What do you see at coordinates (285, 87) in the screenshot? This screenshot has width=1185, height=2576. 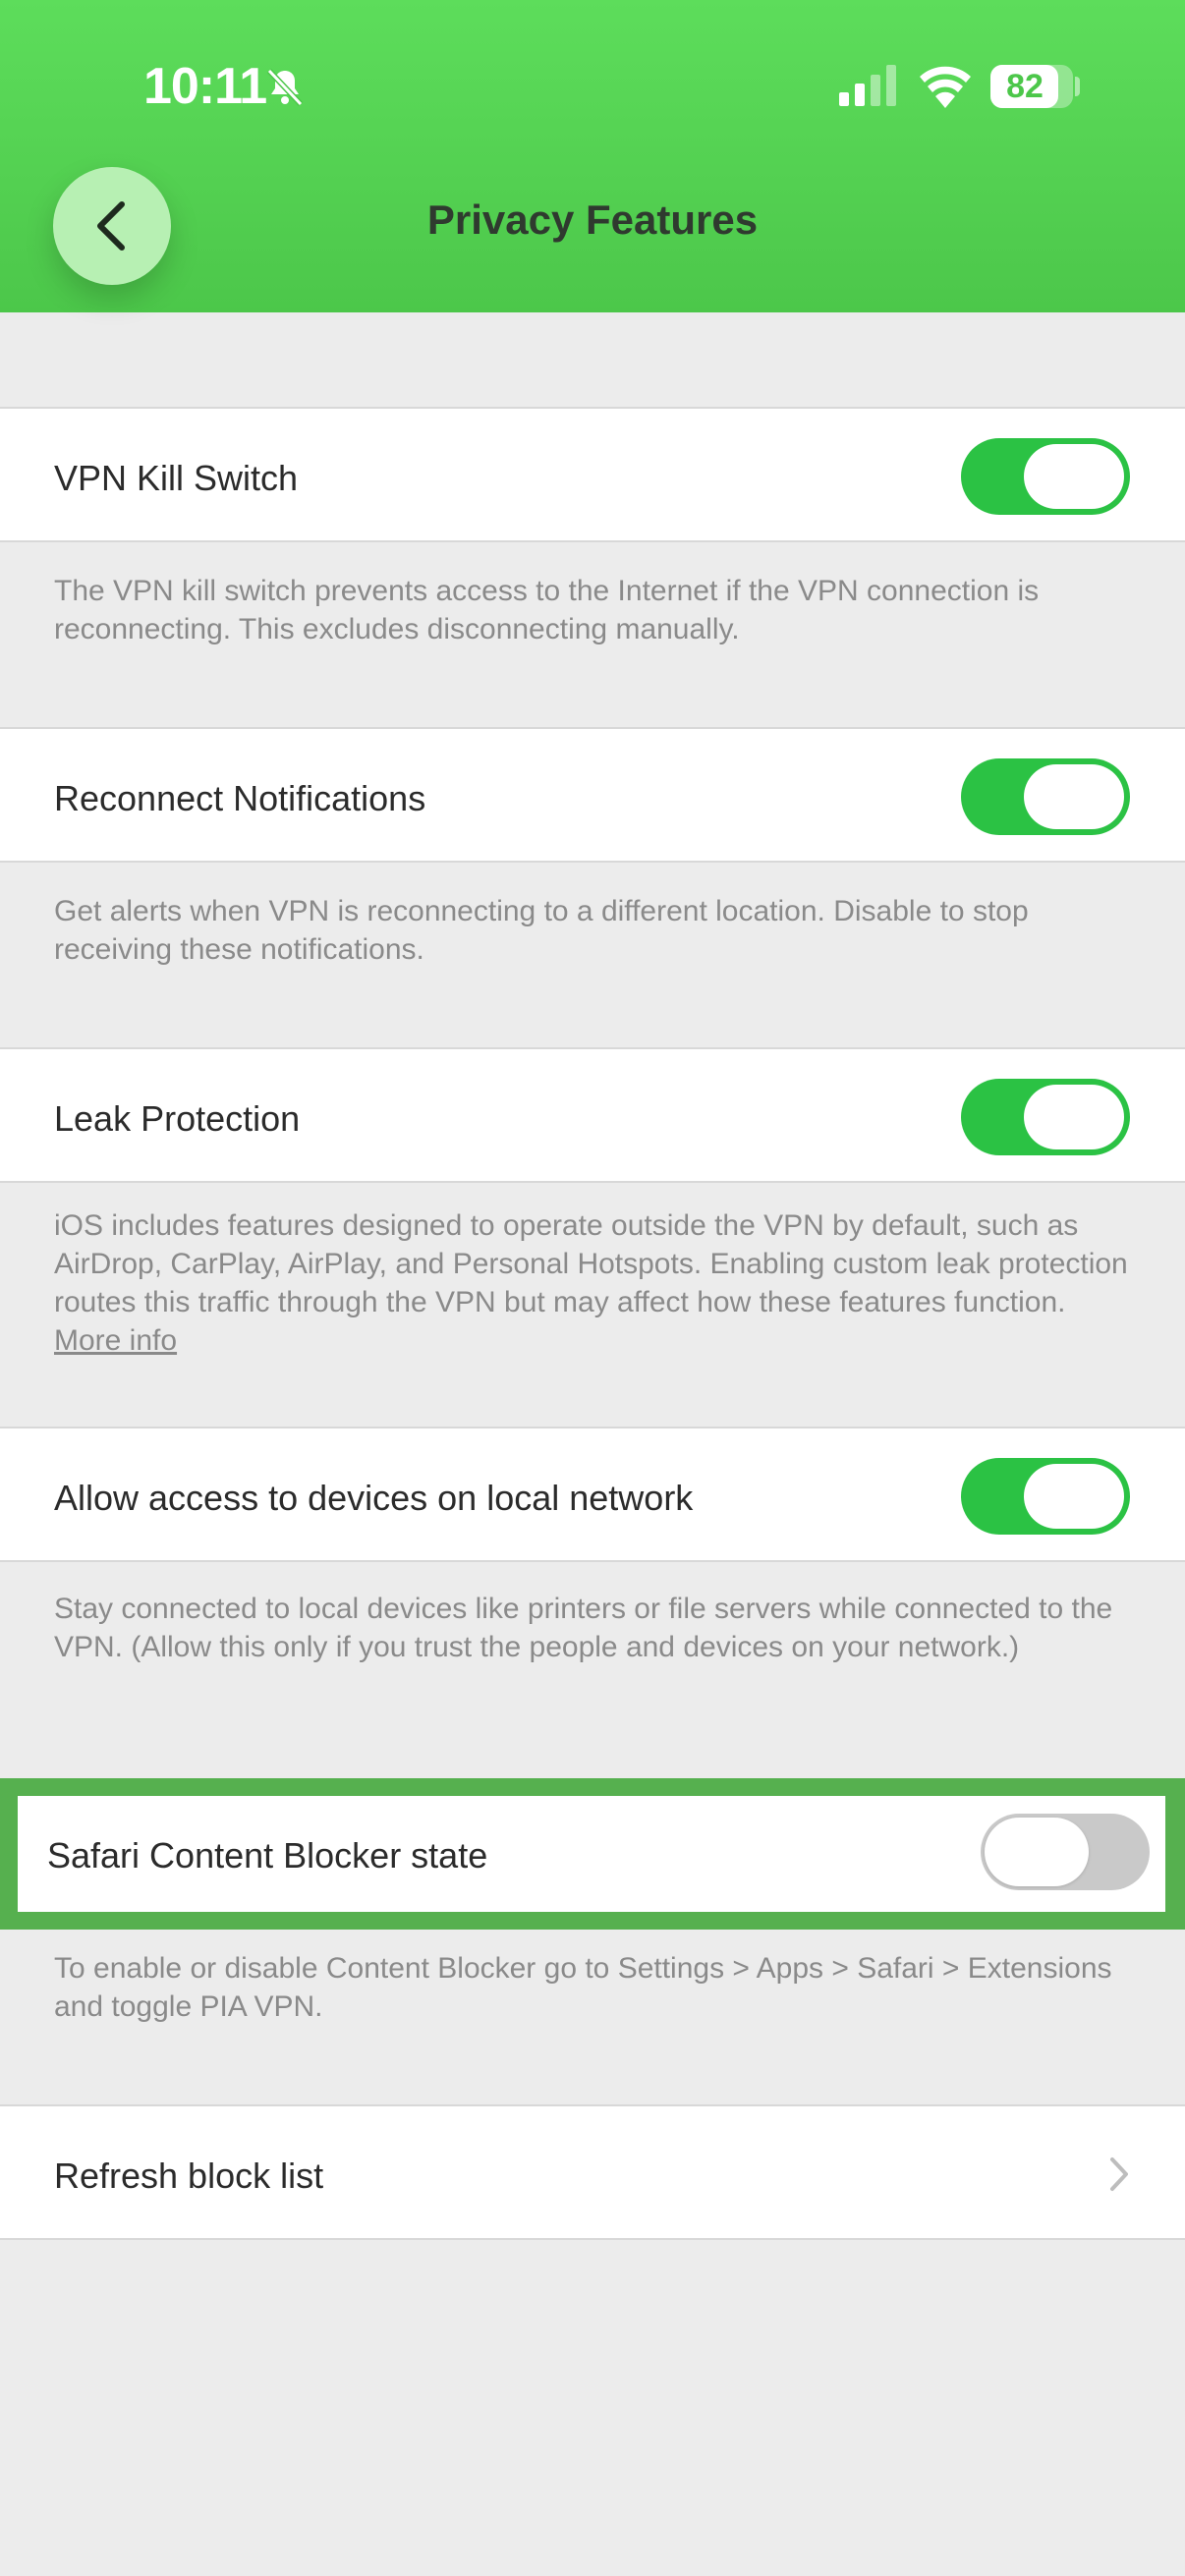 I see `bell-slash-icon` at bounding box center [285, 87].